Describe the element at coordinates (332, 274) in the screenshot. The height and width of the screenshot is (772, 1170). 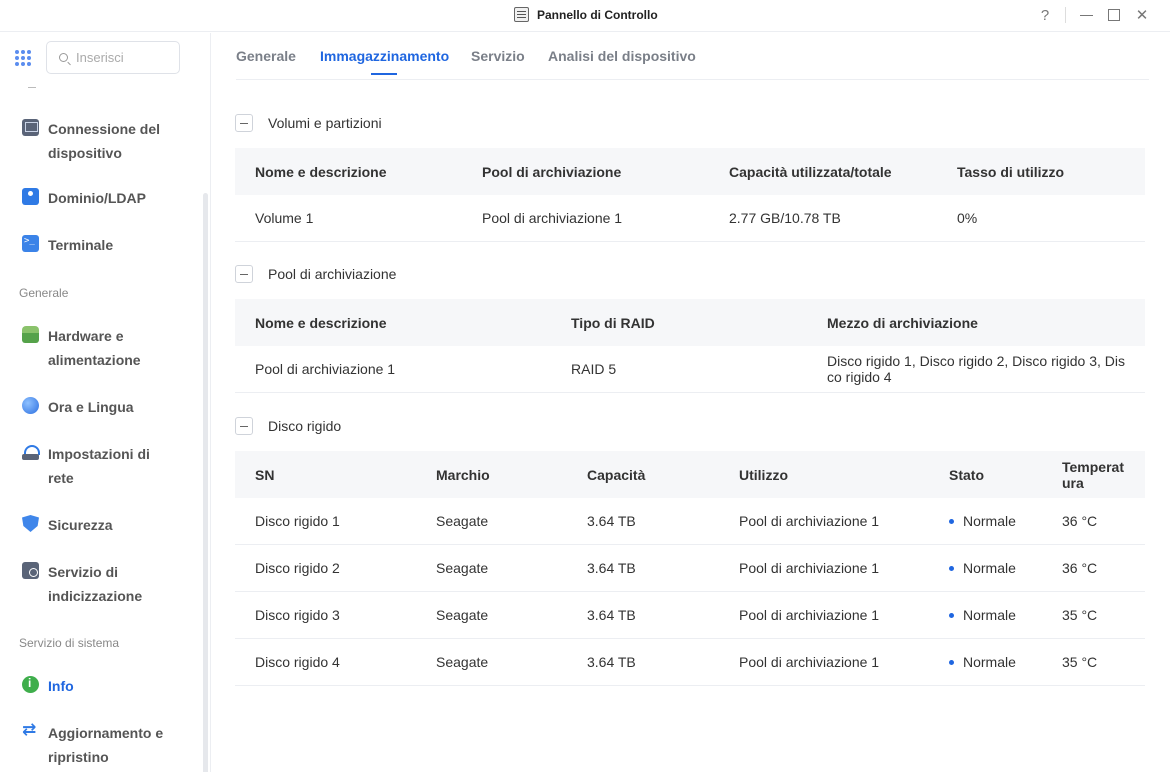
I see `section-title: Pool di archiviazione` at that location.